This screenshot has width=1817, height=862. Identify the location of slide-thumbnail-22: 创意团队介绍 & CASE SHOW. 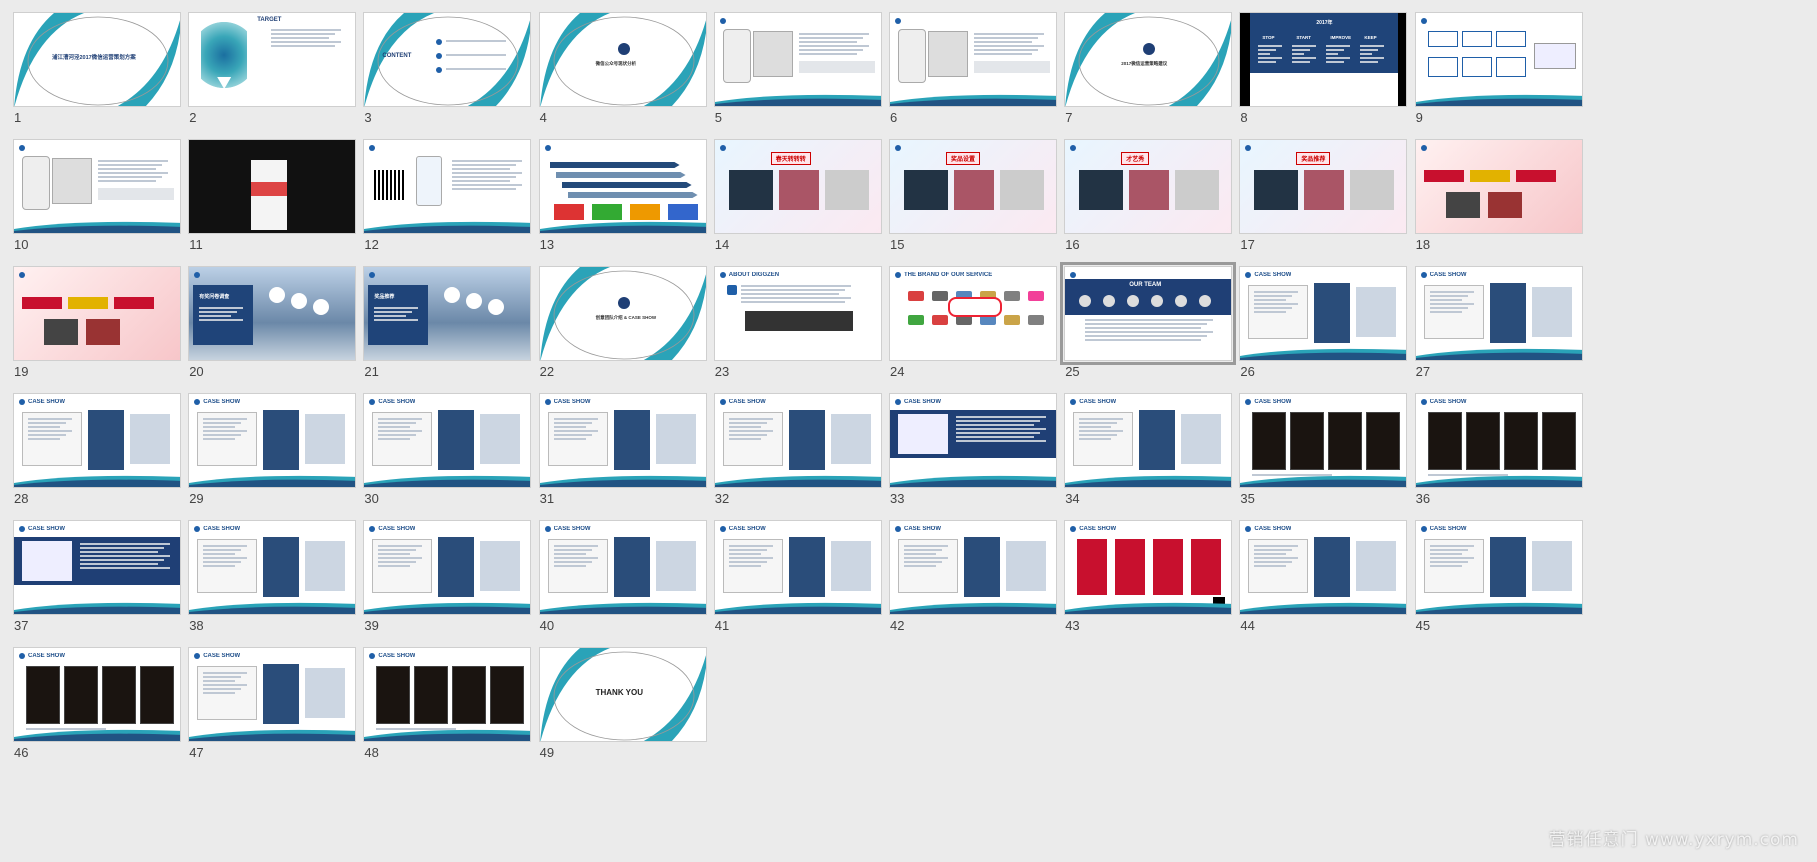
(622, 313).